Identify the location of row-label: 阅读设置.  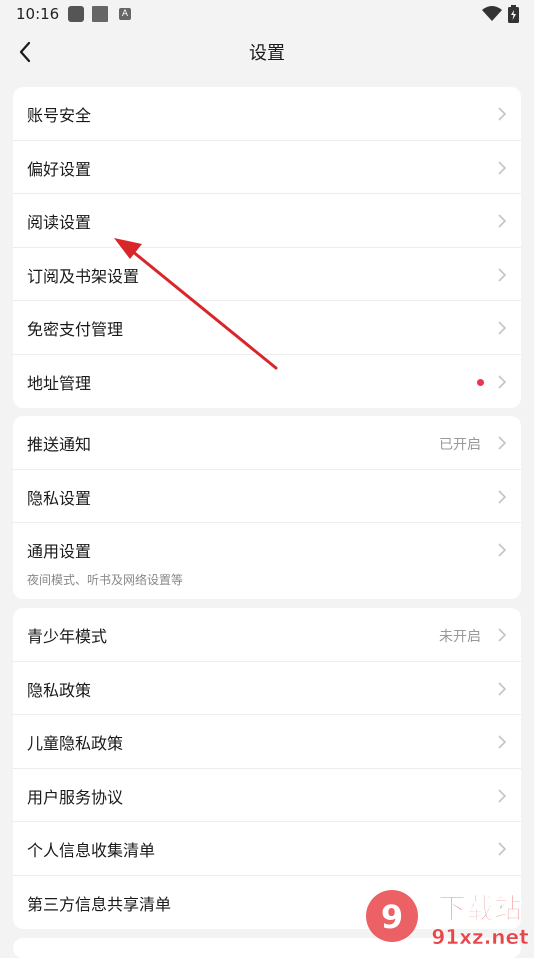
(59, 222).